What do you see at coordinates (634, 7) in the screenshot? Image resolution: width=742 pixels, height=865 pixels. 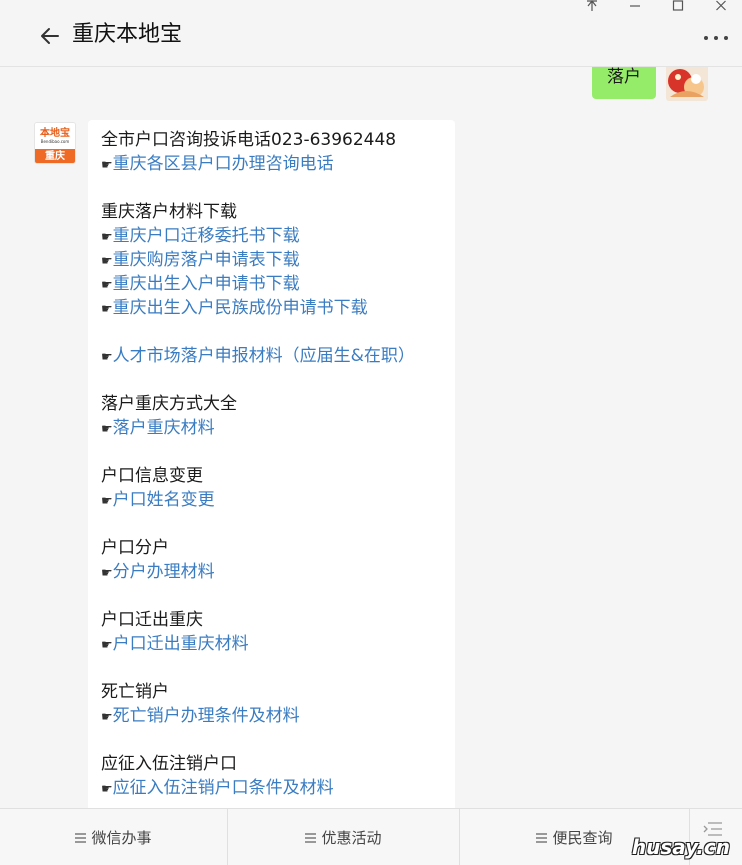 I see `minimize-icon` at bounding box center [634, 7].